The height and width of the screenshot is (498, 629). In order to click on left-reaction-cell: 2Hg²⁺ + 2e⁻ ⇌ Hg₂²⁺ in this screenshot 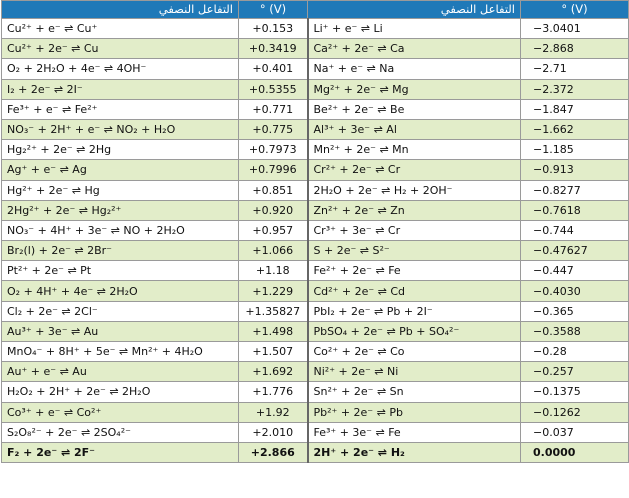, I will do `click(120, 210)`.